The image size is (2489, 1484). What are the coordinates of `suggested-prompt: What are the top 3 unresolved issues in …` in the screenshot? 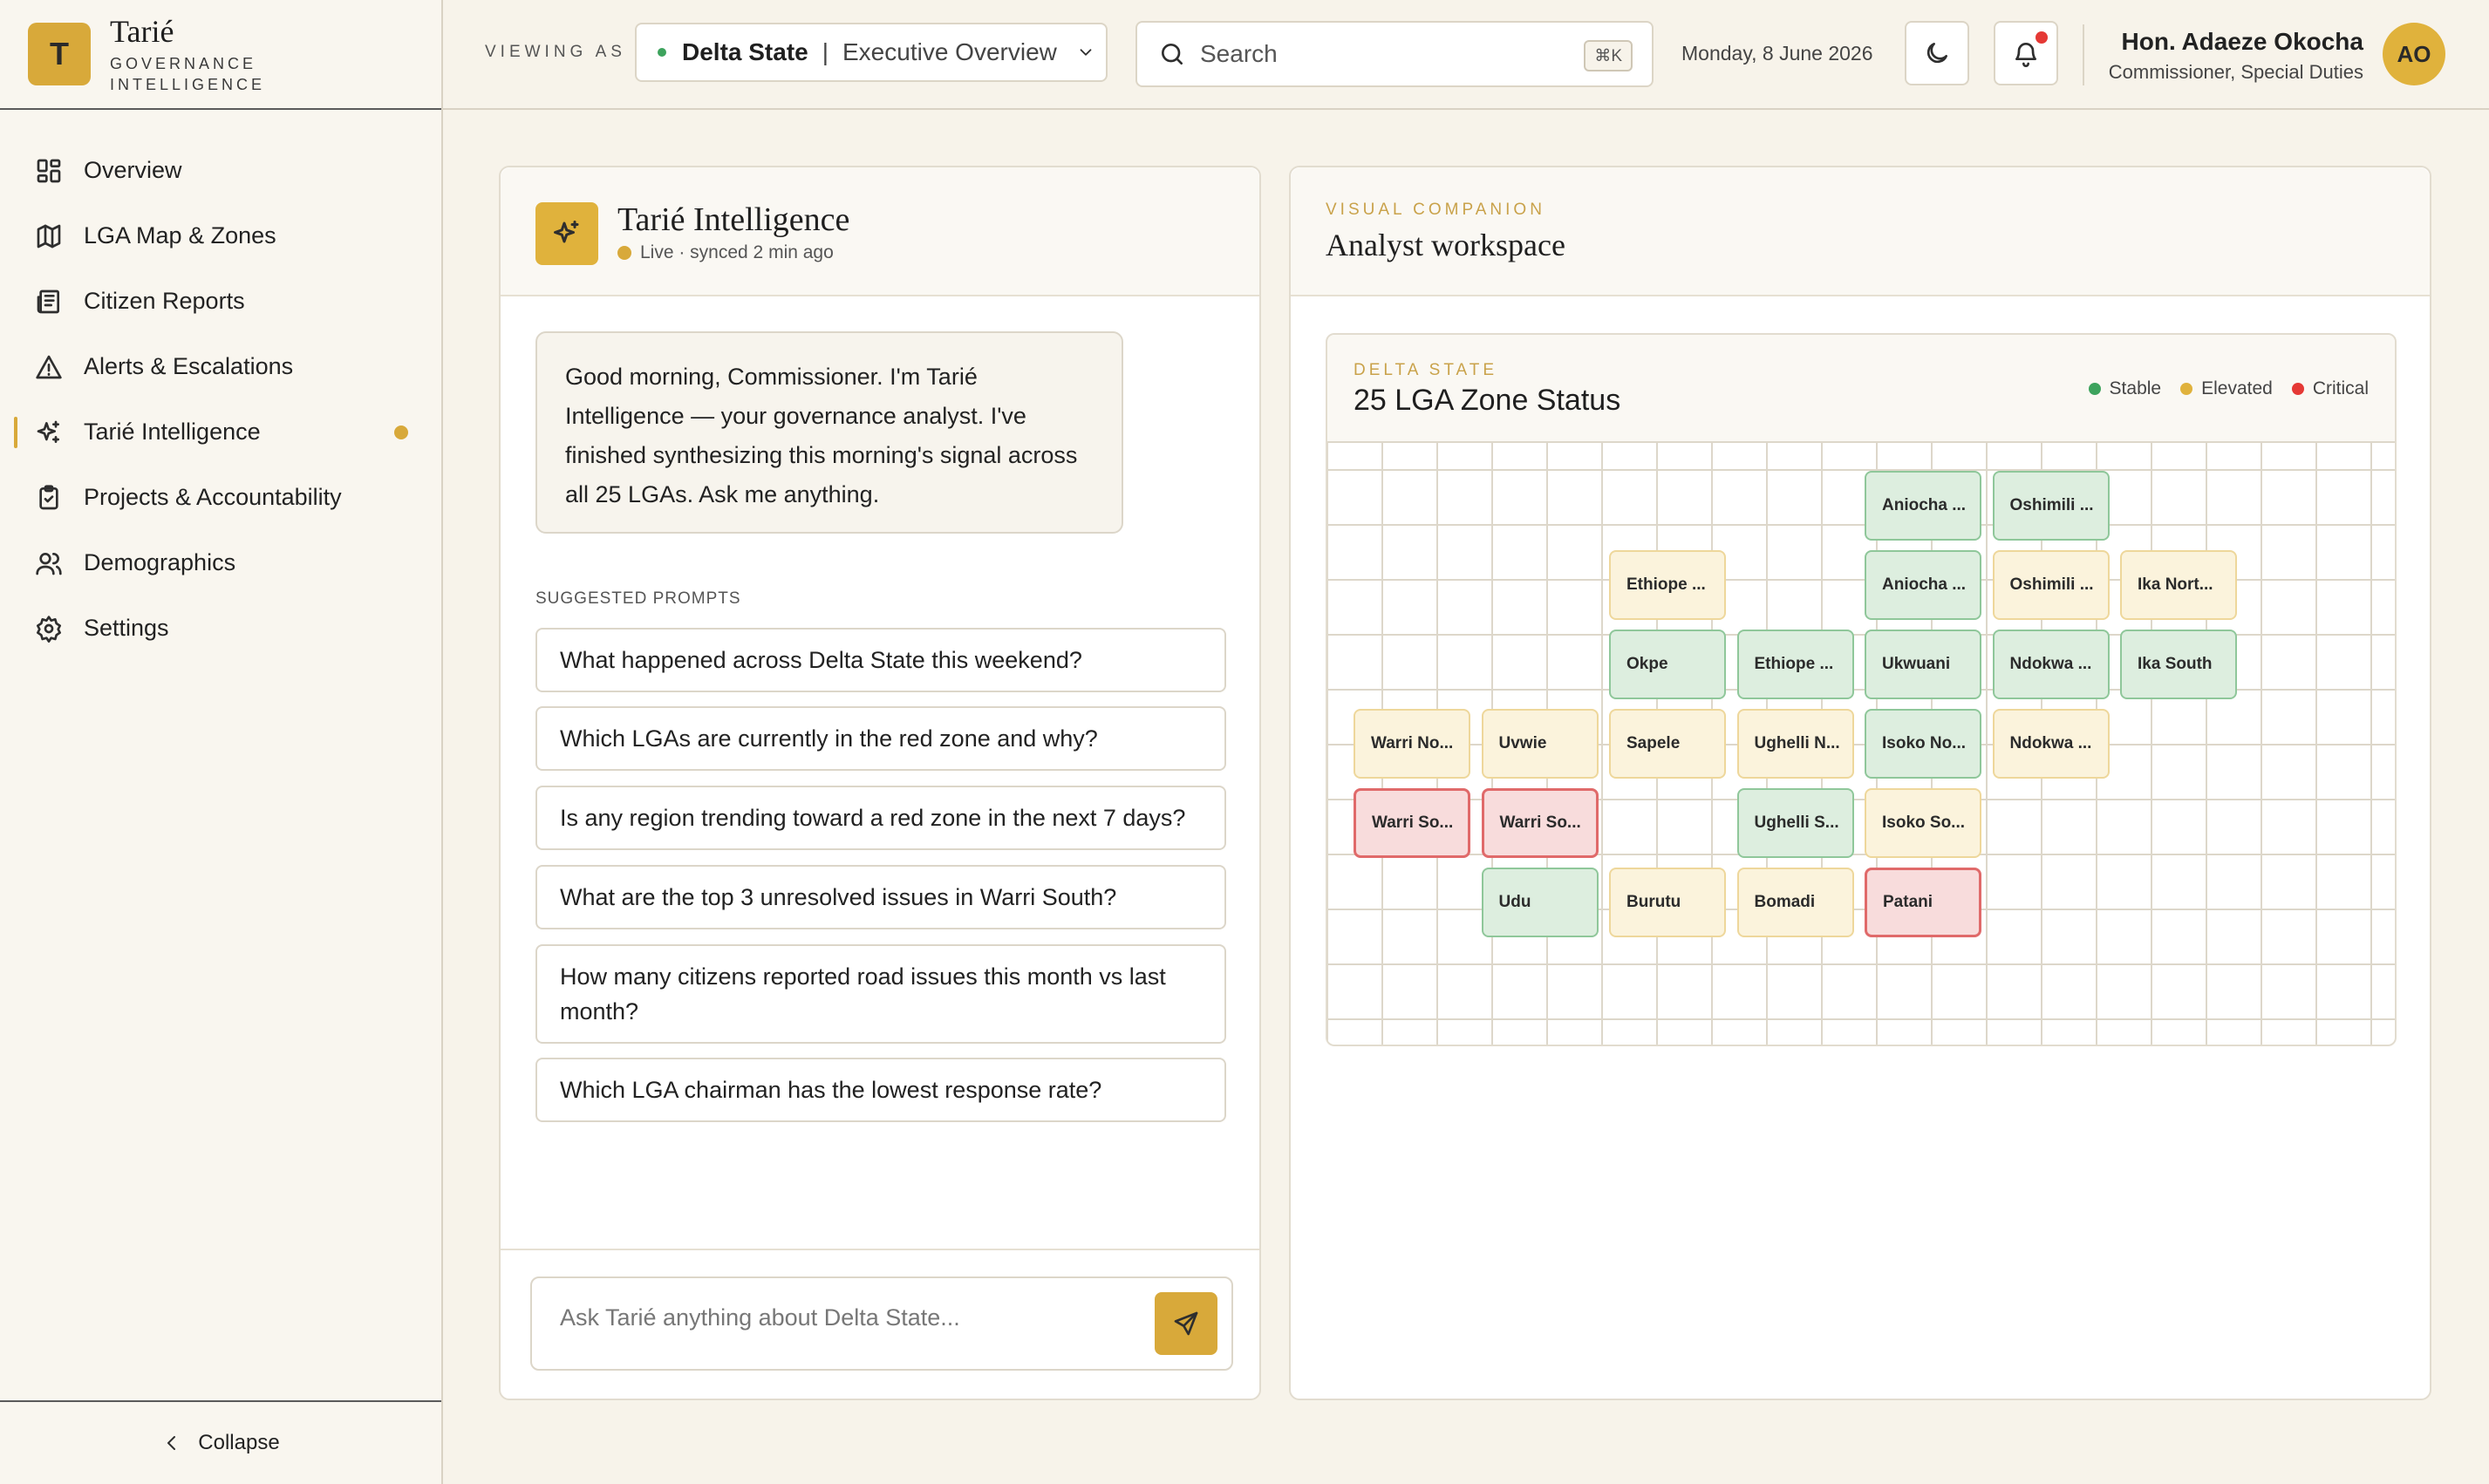 It's located at (880, 897).